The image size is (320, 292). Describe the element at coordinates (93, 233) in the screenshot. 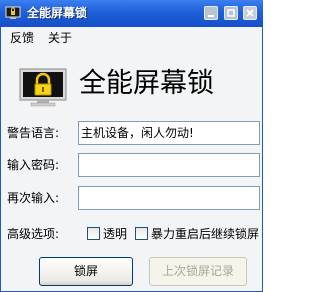

I see `transparent-checkbox` at that location.